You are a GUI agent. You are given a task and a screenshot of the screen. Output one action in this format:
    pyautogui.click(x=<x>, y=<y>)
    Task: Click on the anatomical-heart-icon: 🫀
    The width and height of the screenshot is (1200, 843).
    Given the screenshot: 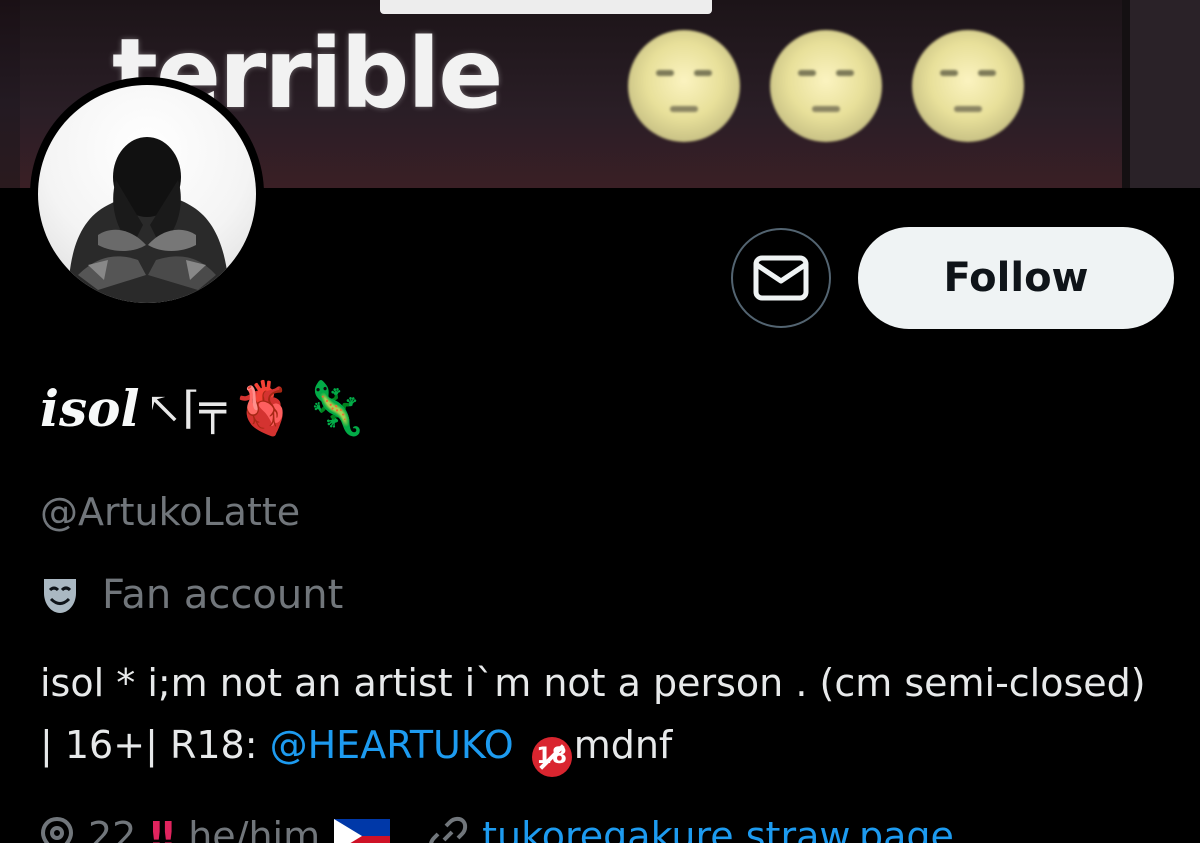 What is the action you would take?
    pyautogui.click(x=264, y=408)
    